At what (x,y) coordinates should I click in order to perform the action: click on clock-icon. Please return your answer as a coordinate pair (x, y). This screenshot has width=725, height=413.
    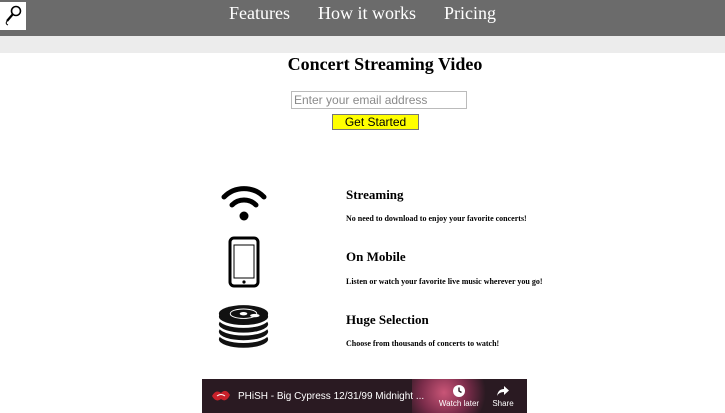
    Looking at the image, I should click on (459, 391).